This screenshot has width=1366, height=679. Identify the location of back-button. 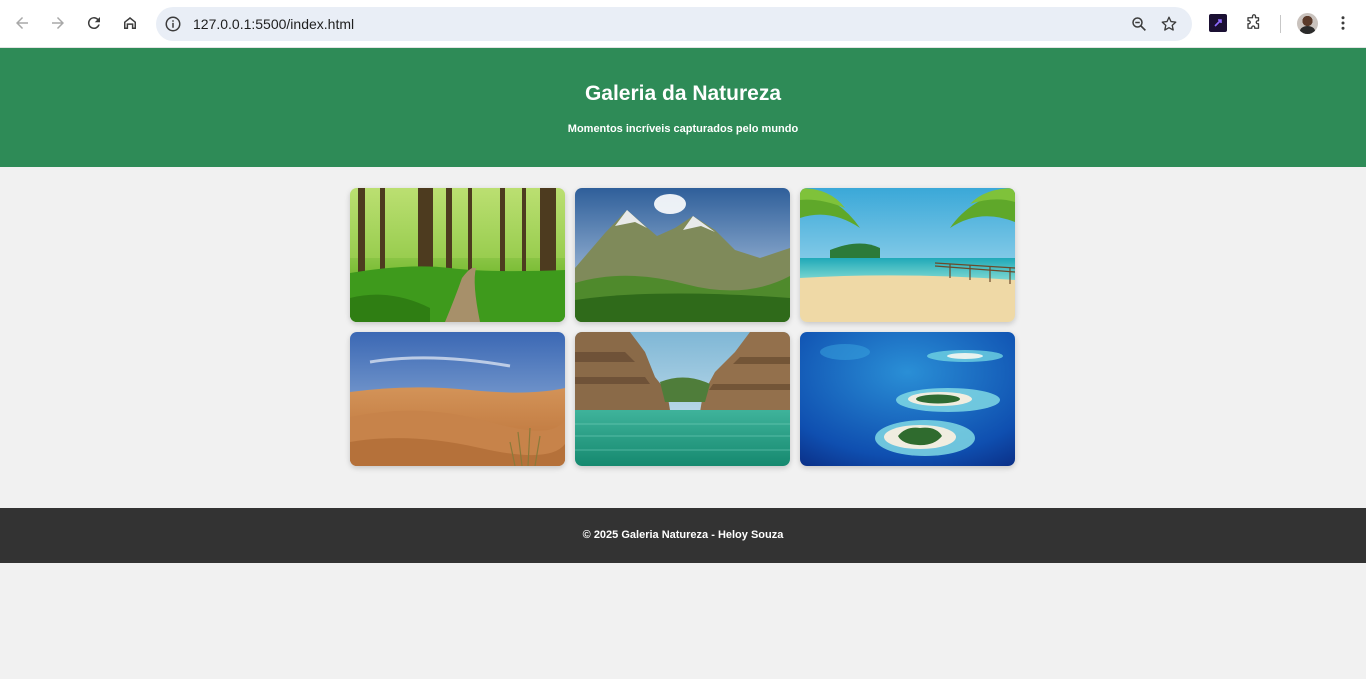
(22, 23).